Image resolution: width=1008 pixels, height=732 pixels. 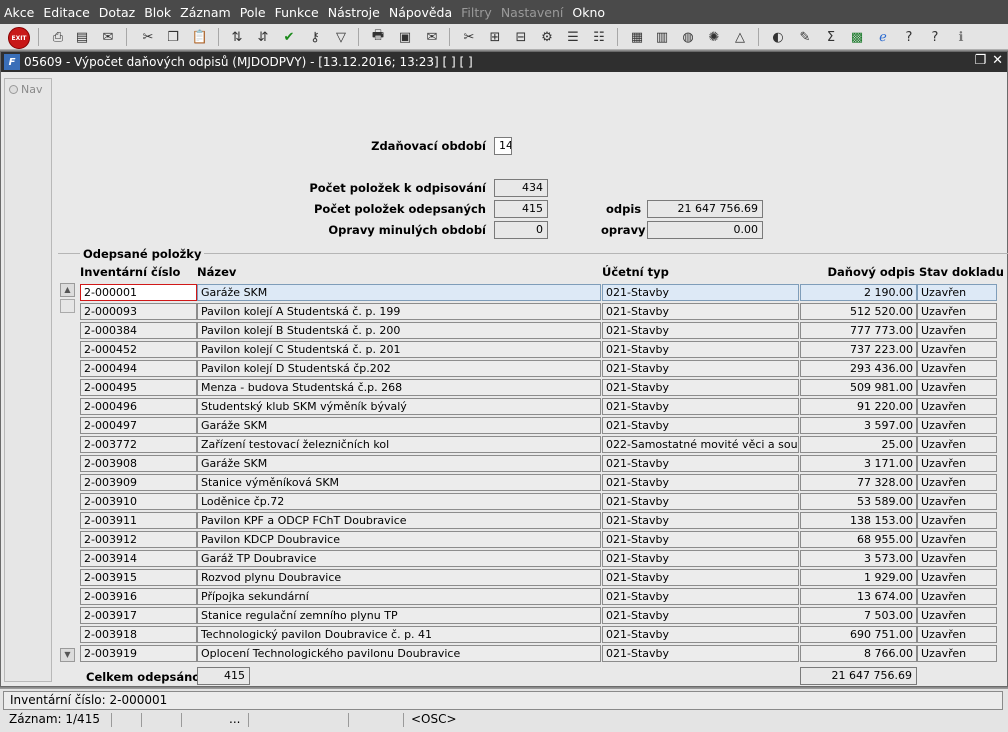 I want to click on column-header-inventory: Inventární číslo, so click(x=130, y=272).